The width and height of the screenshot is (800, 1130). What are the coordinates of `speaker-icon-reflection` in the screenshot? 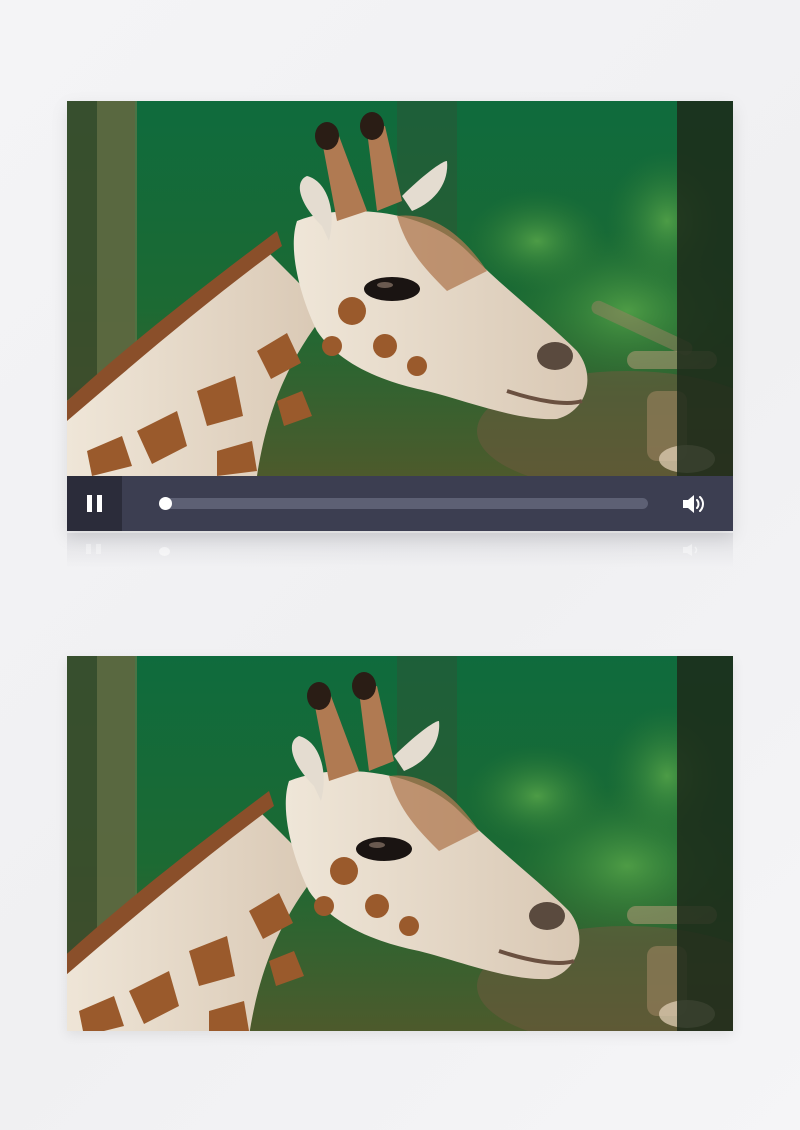 It's located at (693, 552).